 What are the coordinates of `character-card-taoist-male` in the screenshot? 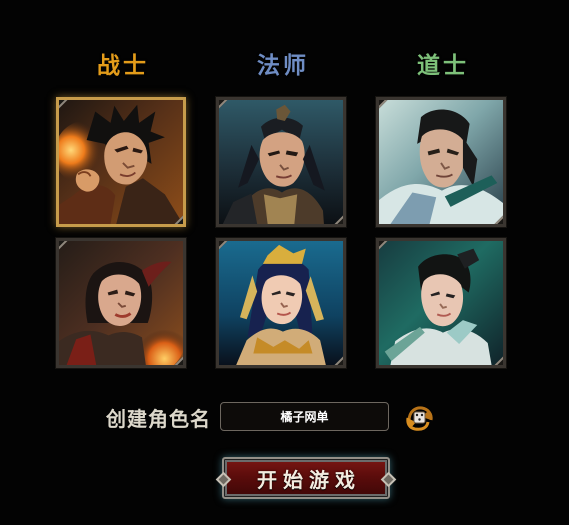 It's located at (441, 162).